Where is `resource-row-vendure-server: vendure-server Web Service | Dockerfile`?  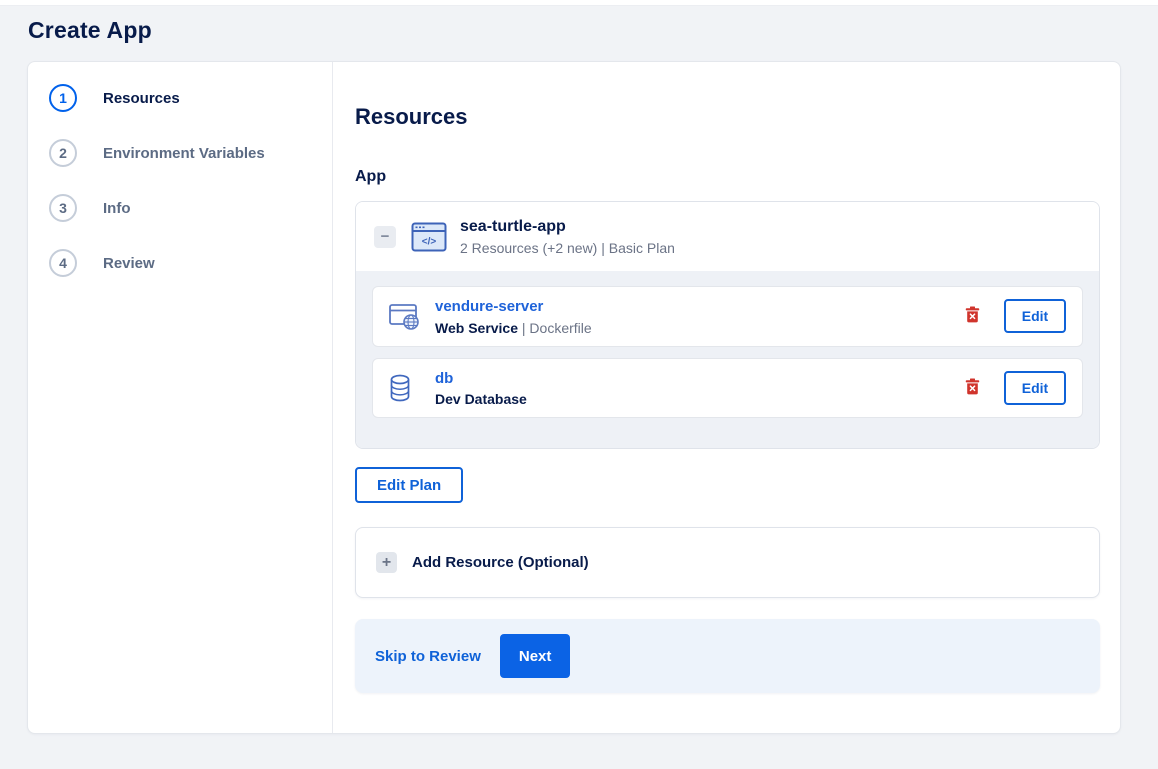
resource-row-vendure-server: vendure-server Web Service | Dockerfile is located at coordinates (727, 316).